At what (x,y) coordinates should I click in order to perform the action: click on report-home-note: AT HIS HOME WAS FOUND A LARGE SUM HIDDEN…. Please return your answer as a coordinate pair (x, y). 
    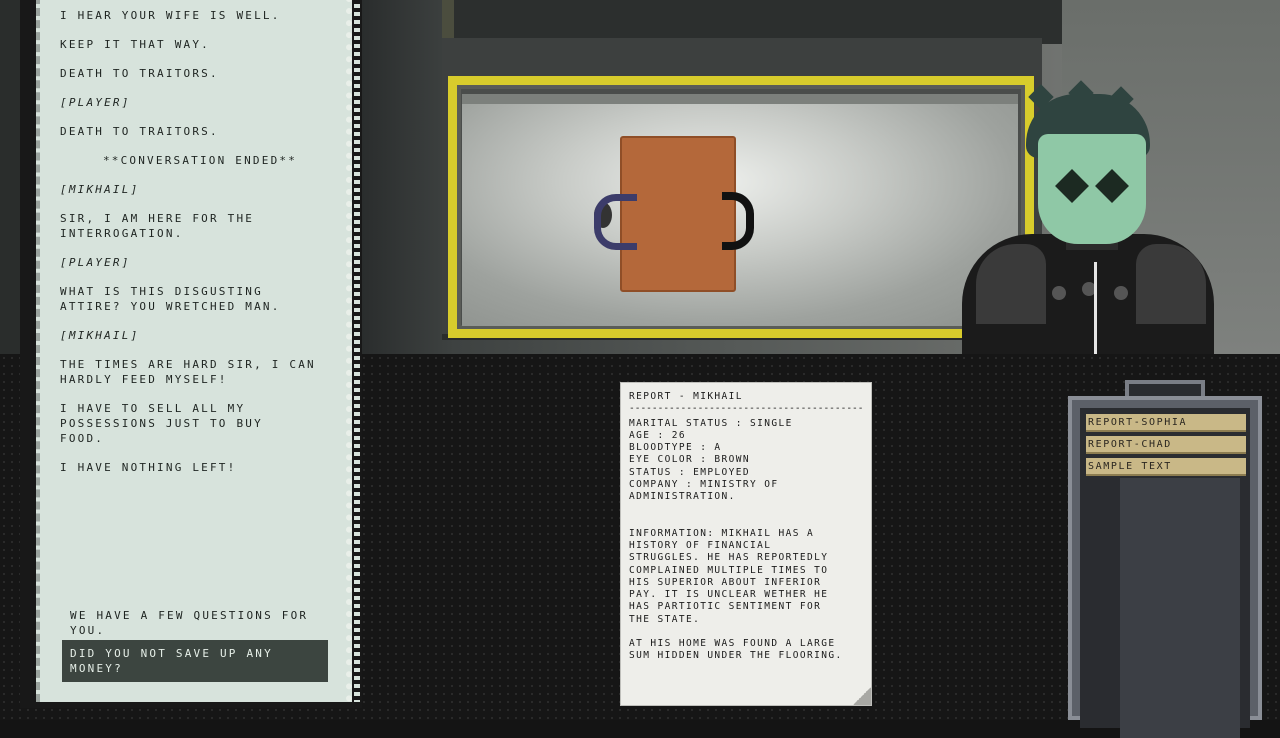
    Looking at the image, I should click on (736, 650).